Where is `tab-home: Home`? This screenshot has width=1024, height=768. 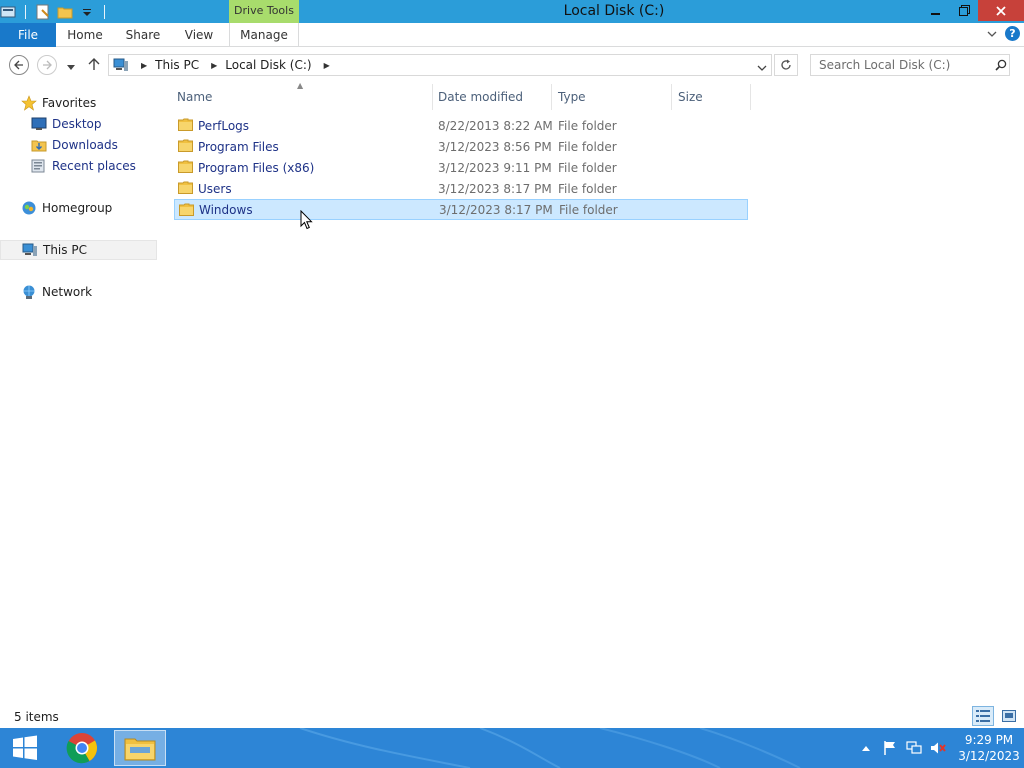
tab-home: Home is located at coordinates (85, 35).